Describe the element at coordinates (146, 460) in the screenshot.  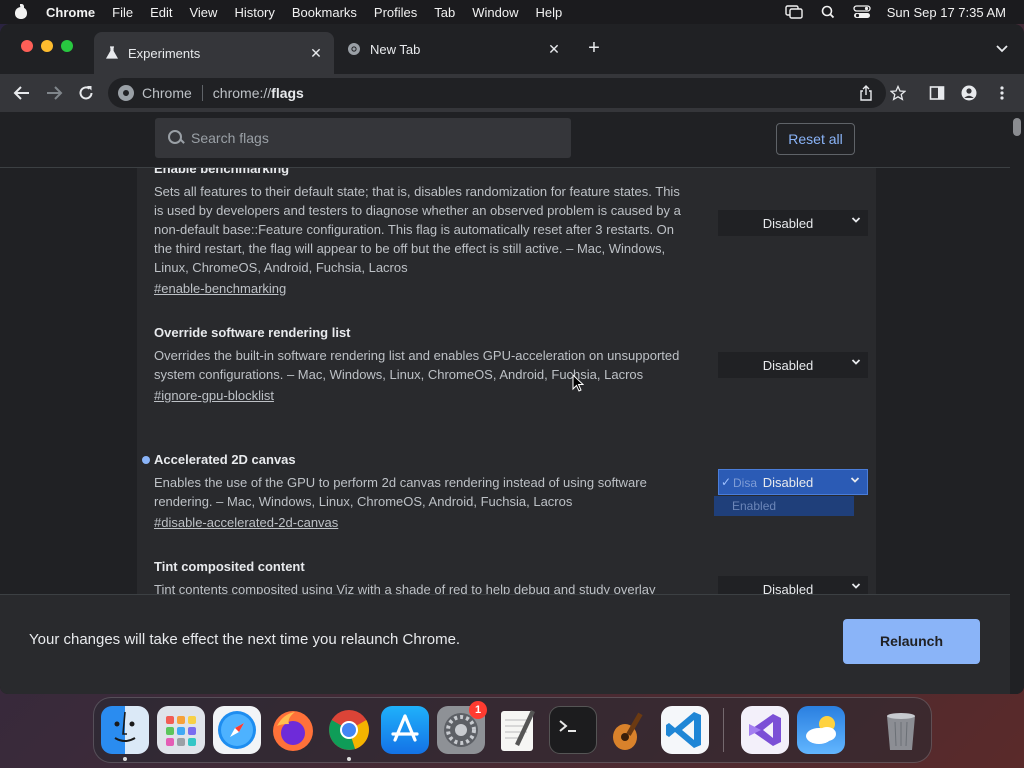
I see `modified-indicator-dot` at that location.